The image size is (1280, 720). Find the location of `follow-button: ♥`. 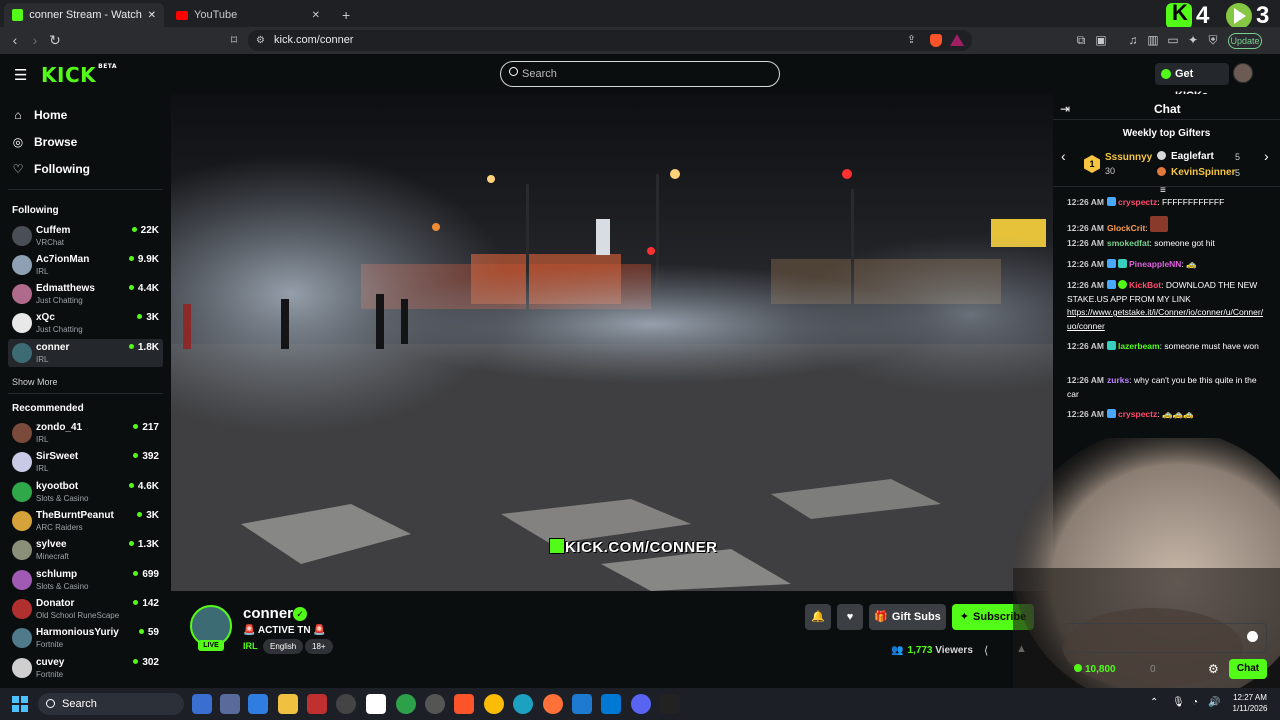

follow-button: ♥ is located at coordinates (850, 617).